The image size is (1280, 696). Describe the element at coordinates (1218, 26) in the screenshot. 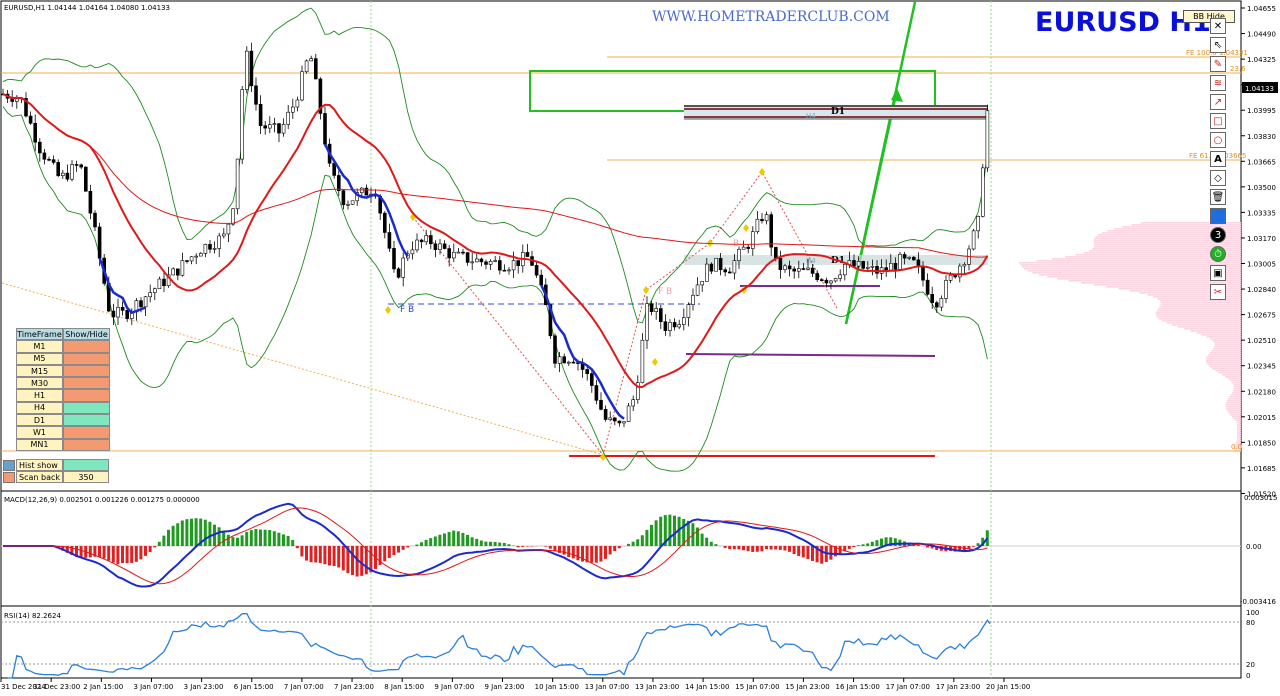

I see `close-icon: ✕` at that location.